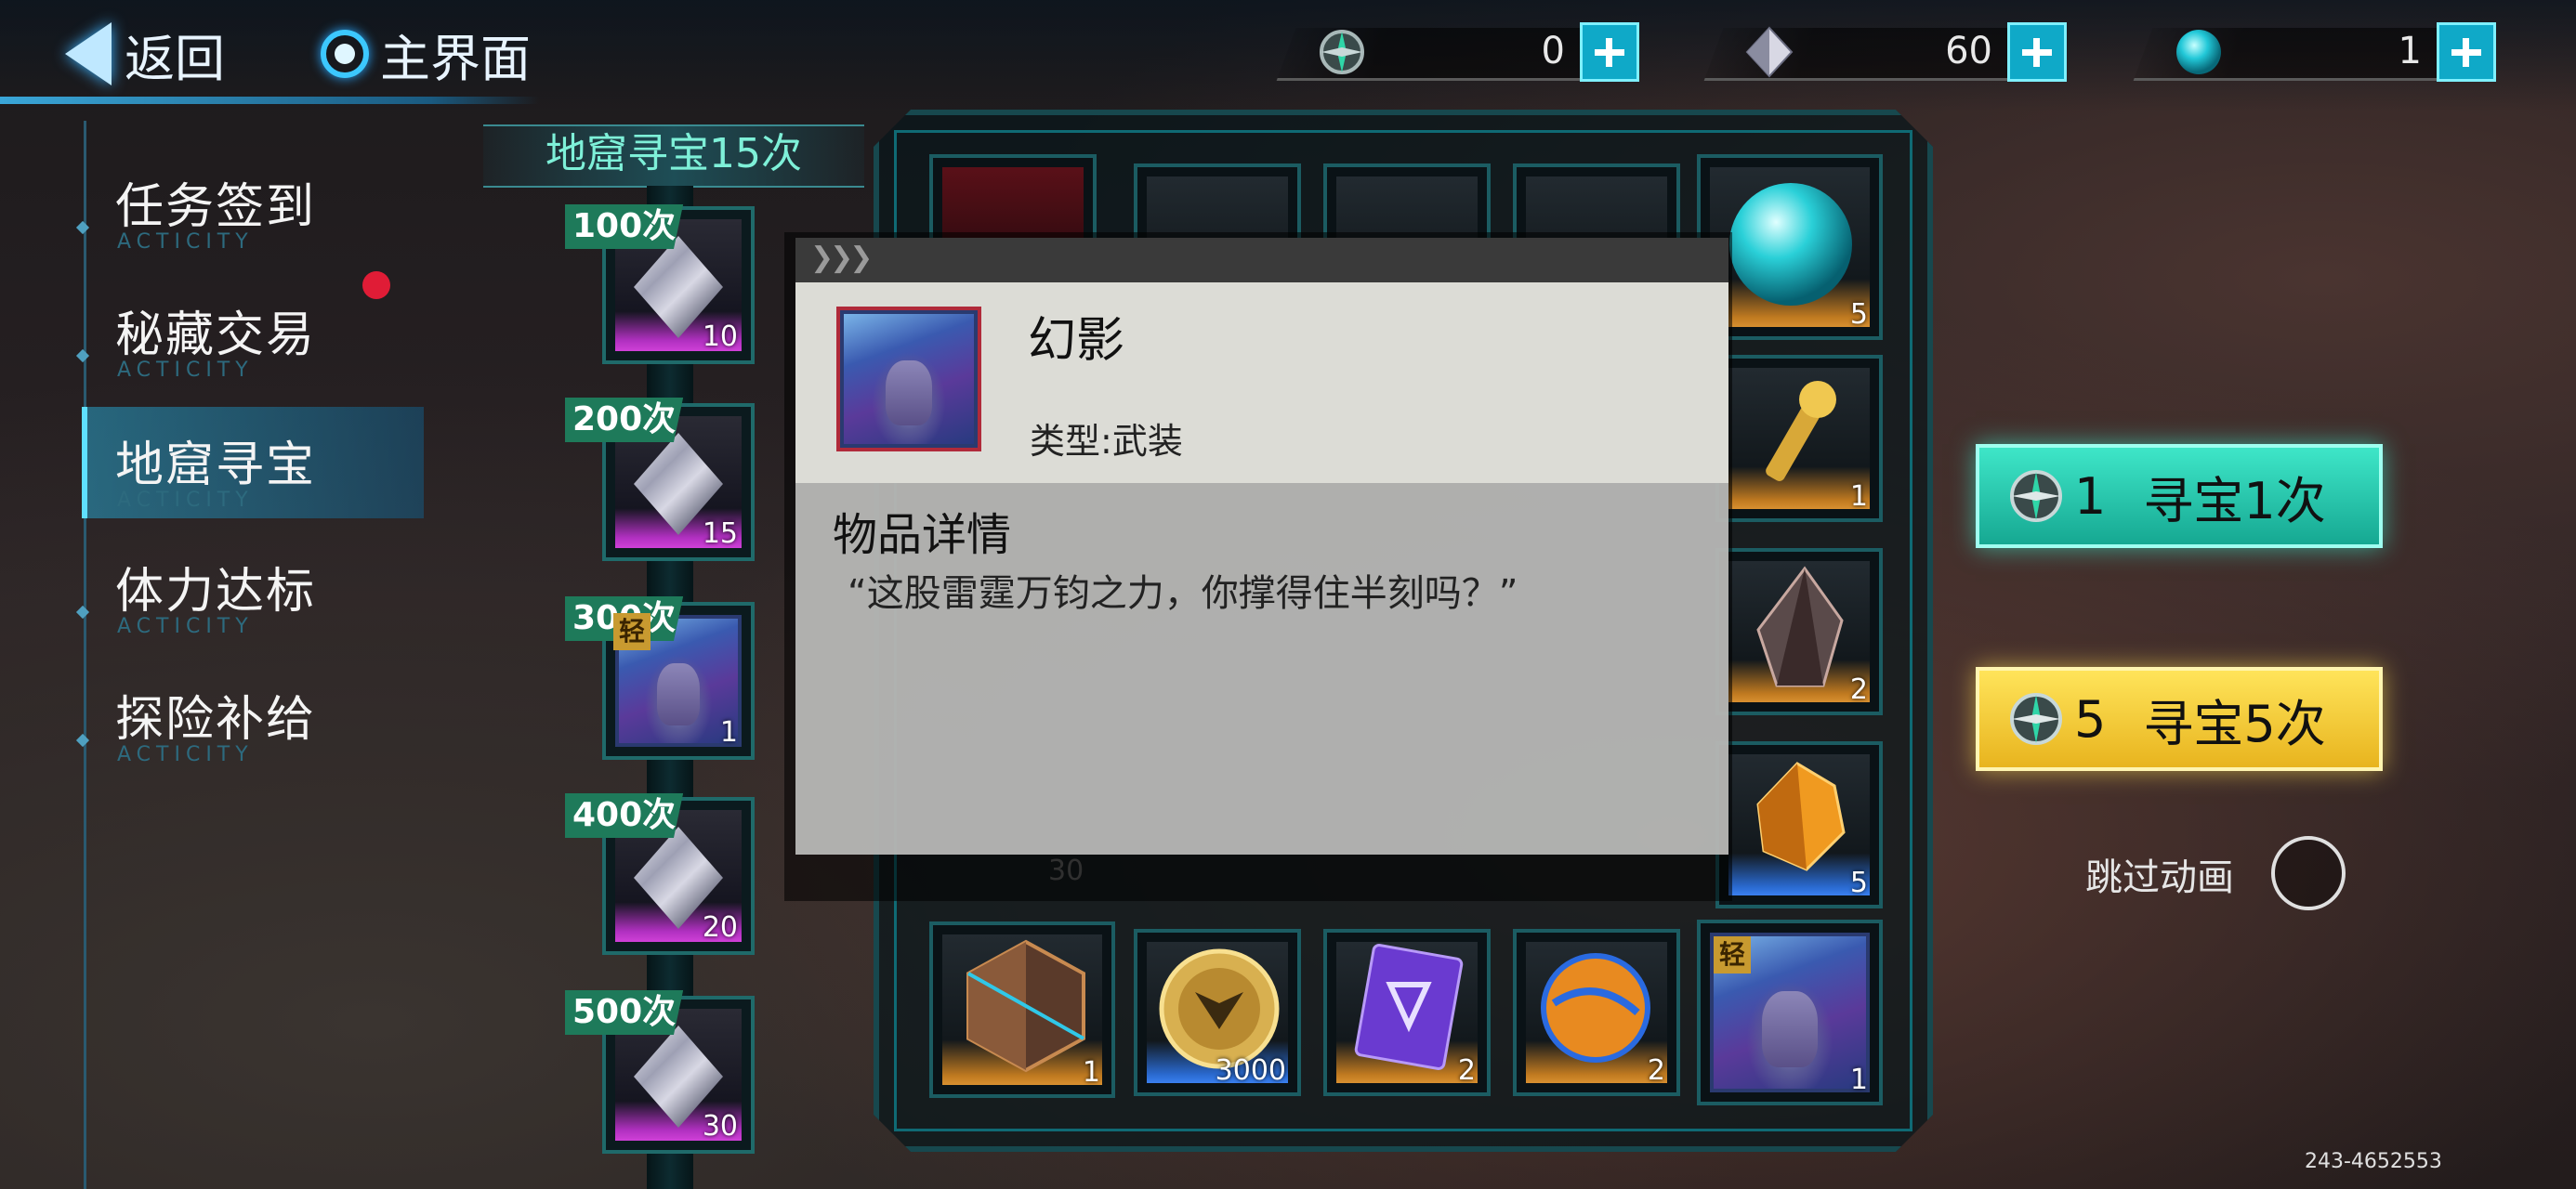 Image resolution: width=2576 pixels, height=1189 pixels. Describe the element at coordinates (922, 535) in the screenshot. I see `item-detail-title: 物品详情` at that location.